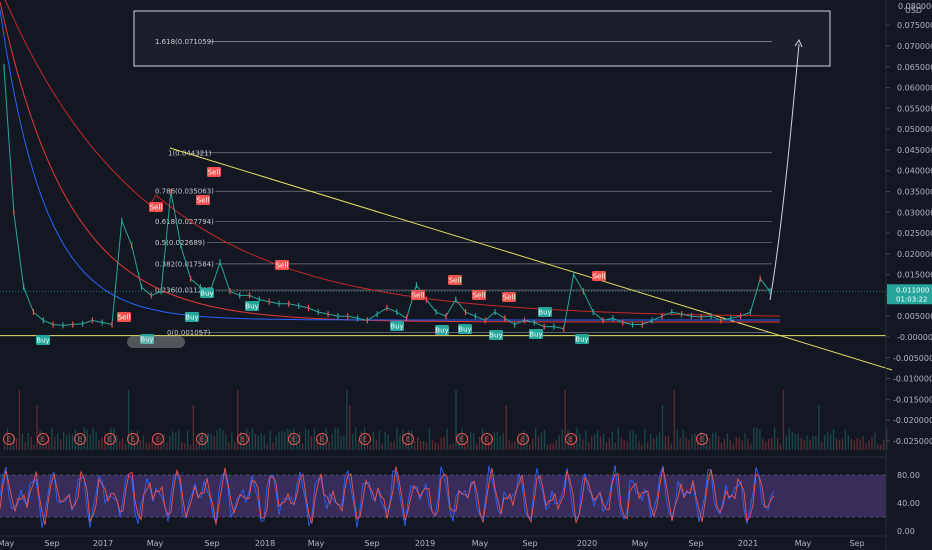 This screenshot has width=932, height=550. What do you see at coordinates (914, 88) in the screenshot?
I see `y-tick-label: 0.060000` at bounding box center [914, 88].